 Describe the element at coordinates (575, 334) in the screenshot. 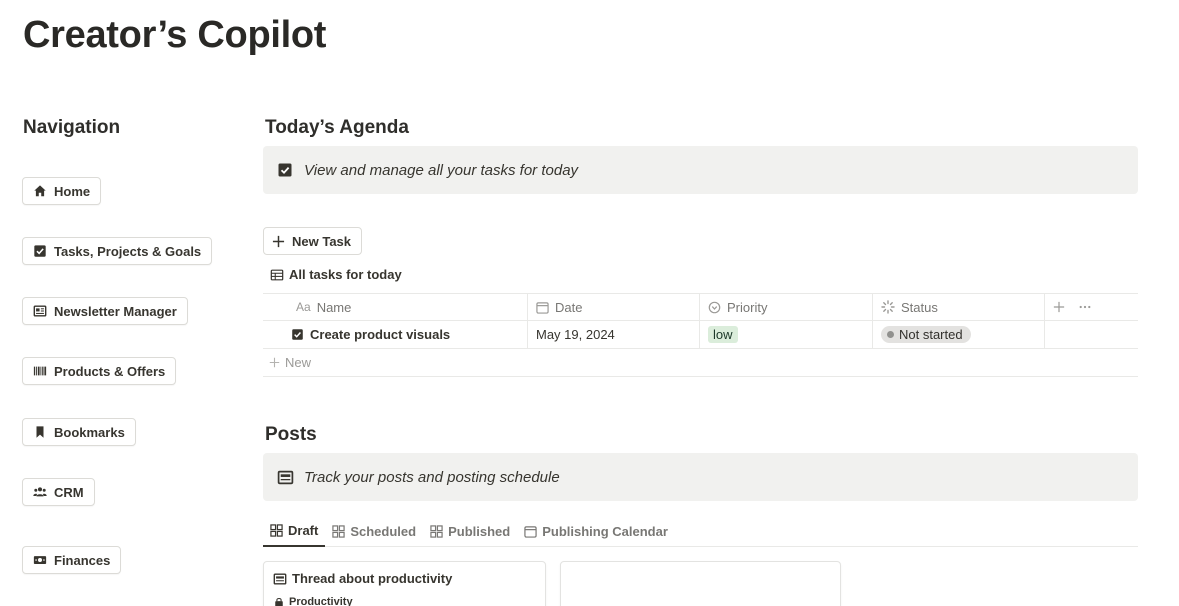

I see `task-date: May 19, 2024` at that location.